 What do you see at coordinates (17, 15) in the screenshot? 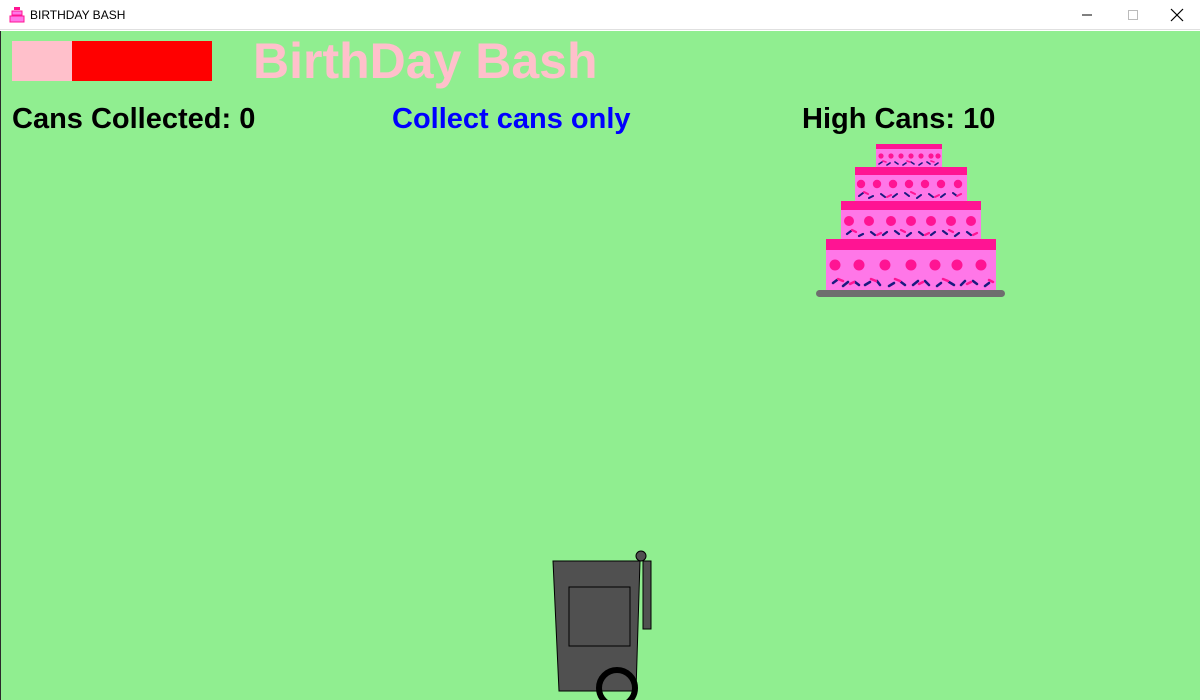
I see `cake-icon` at bounding box center [17, 15].